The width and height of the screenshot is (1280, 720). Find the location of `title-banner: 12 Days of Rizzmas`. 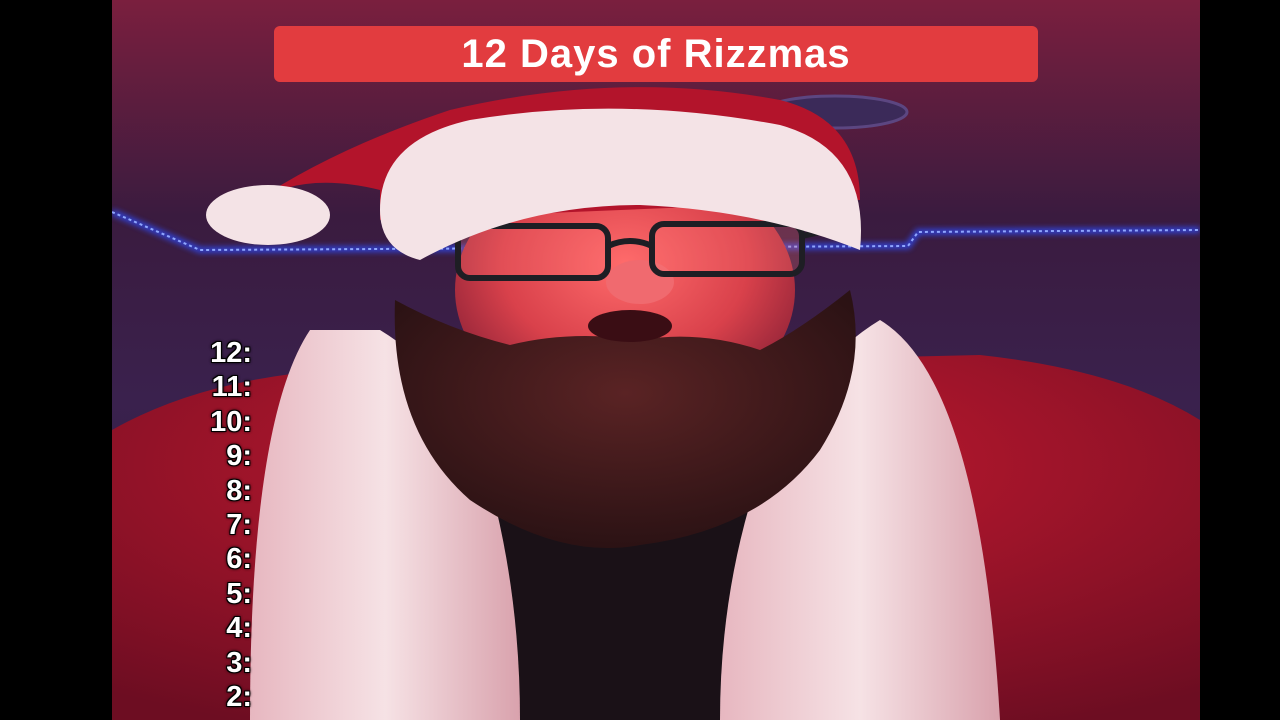

title-banner: 12 Days of Rizzmas is located at coordinates (656, 54).